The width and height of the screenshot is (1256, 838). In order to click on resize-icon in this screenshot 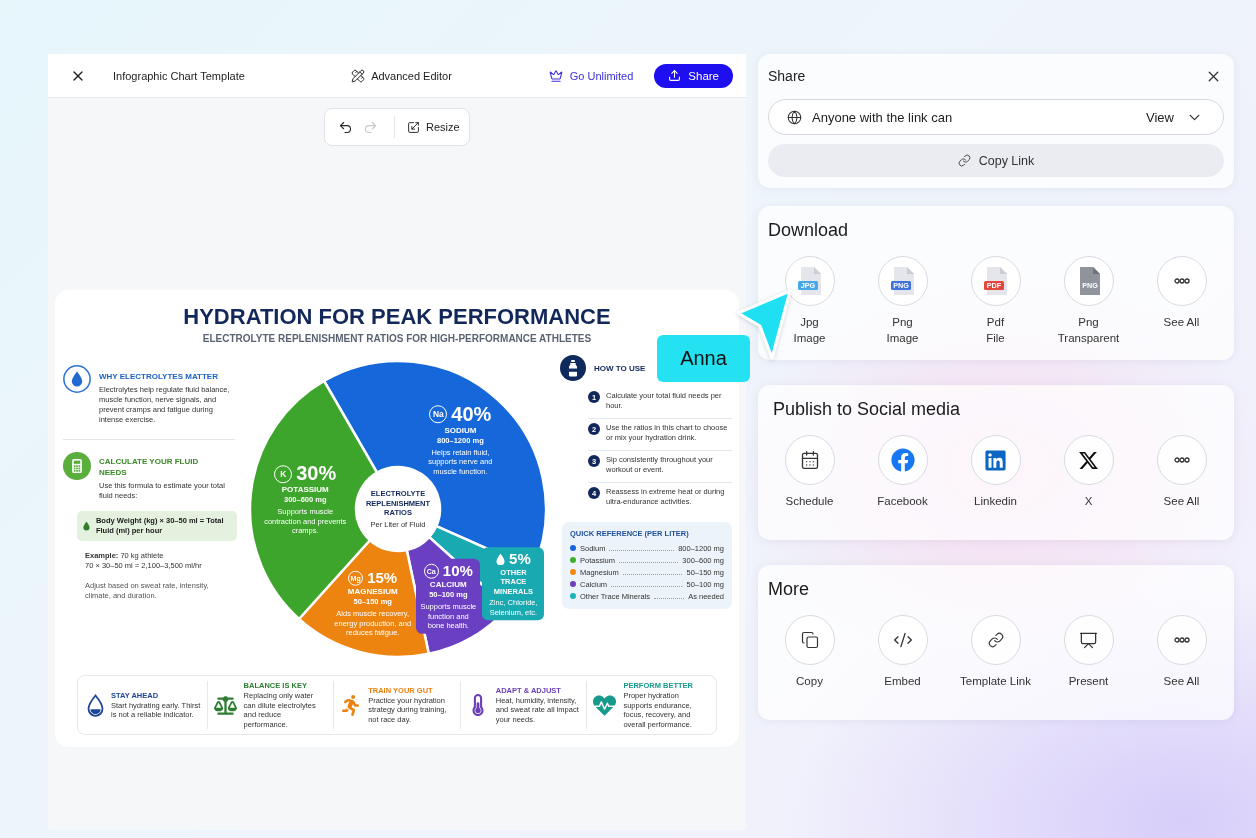, I will do `click(413, 127)`.